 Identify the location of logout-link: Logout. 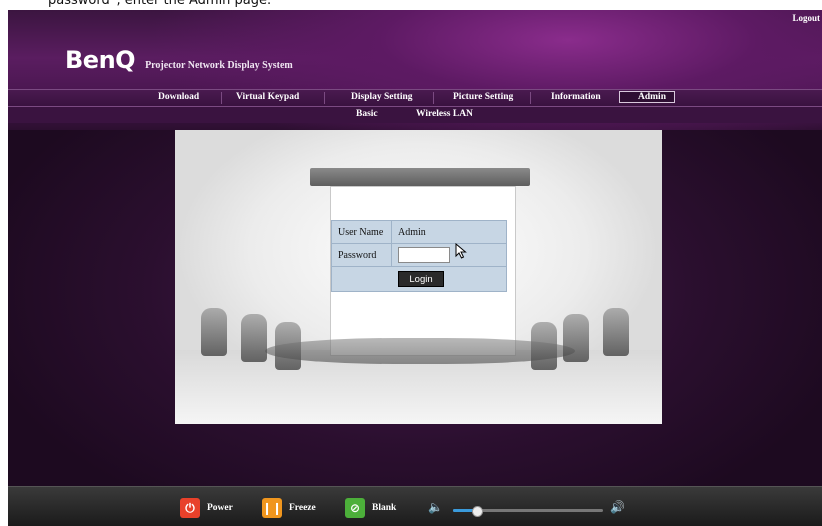
(806, 18).